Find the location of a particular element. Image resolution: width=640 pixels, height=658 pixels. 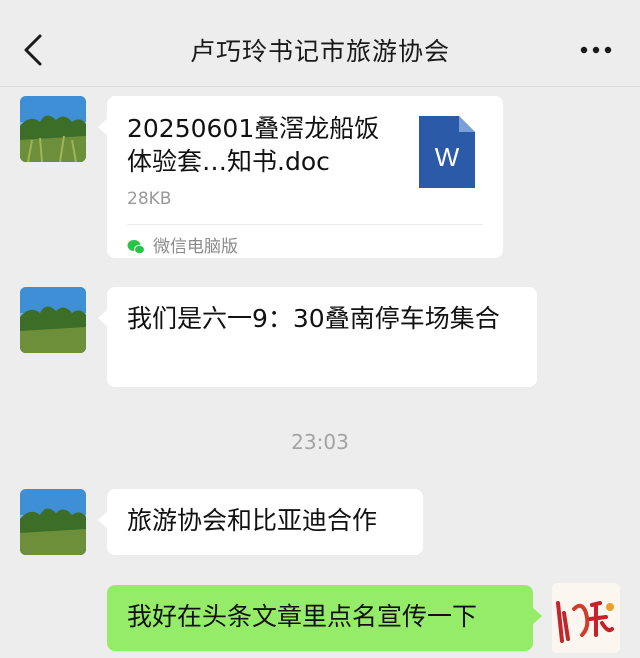

text-message: 我们是六一9：30叠南停车场集合 is located at coordinates (317, 337).